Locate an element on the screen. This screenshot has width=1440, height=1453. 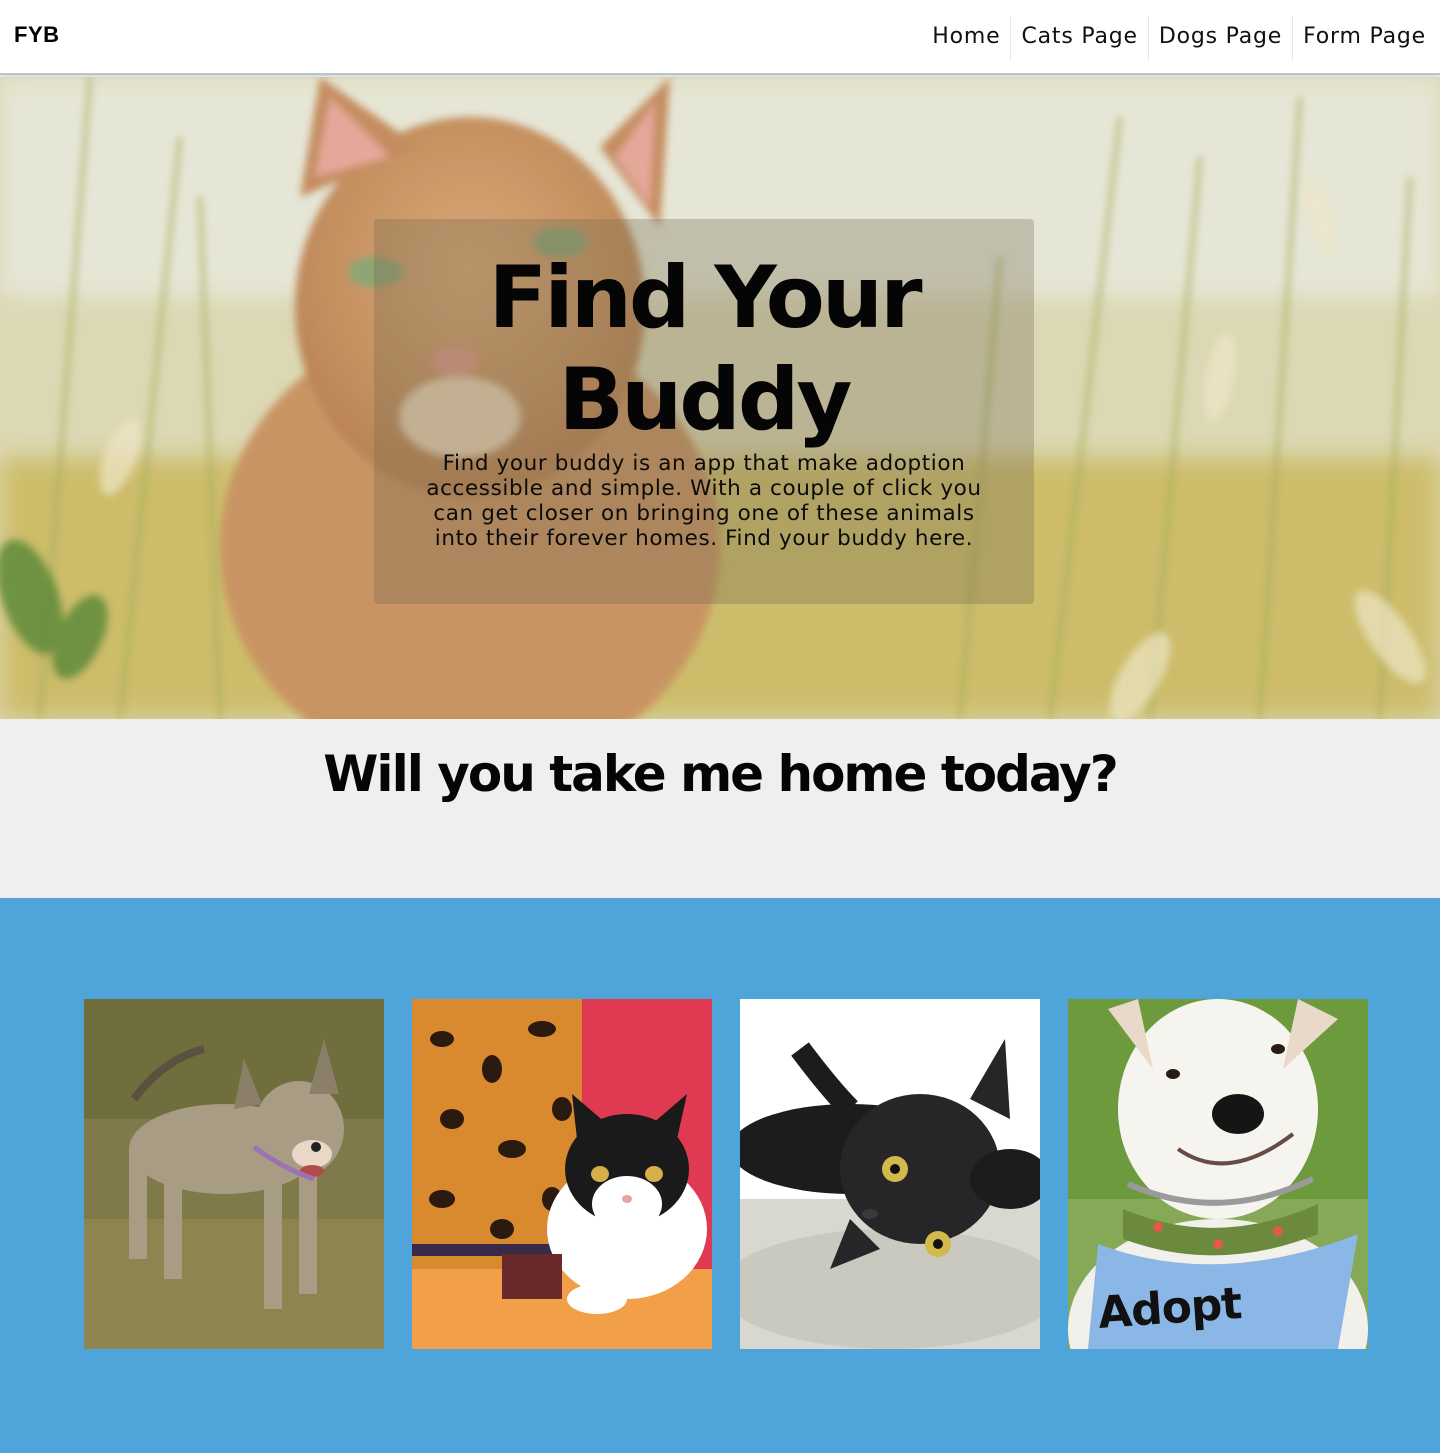
hero-title-line2: Buddy is located at coordinates (705, 400).